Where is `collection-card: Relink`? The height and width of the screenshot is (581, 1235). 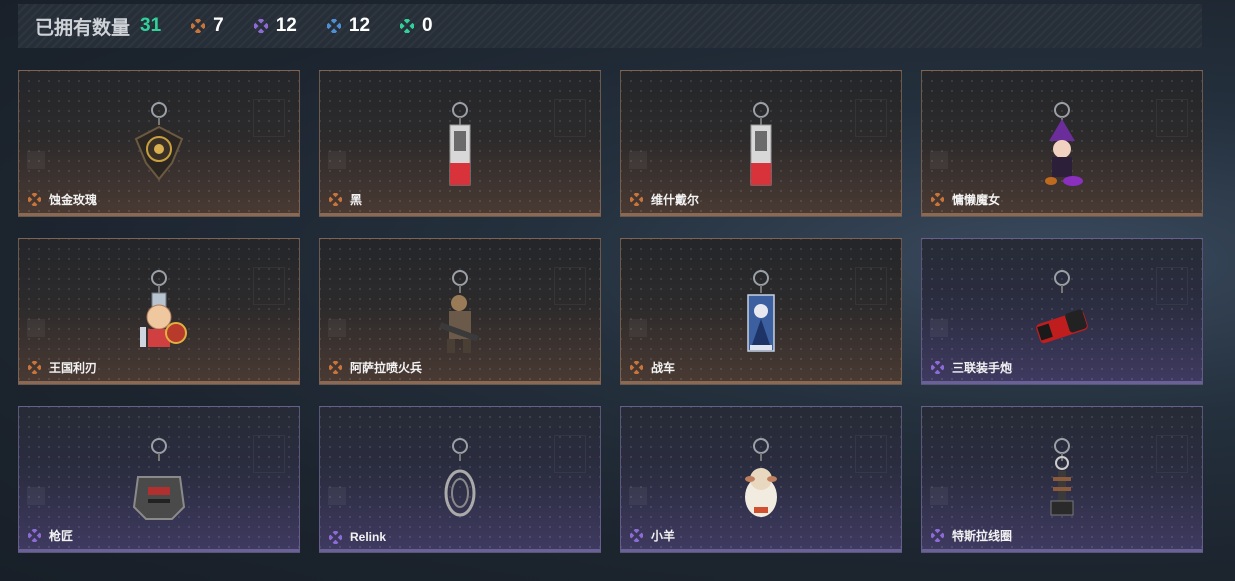
collection-card: Relink is located at coordinates (460, 479).